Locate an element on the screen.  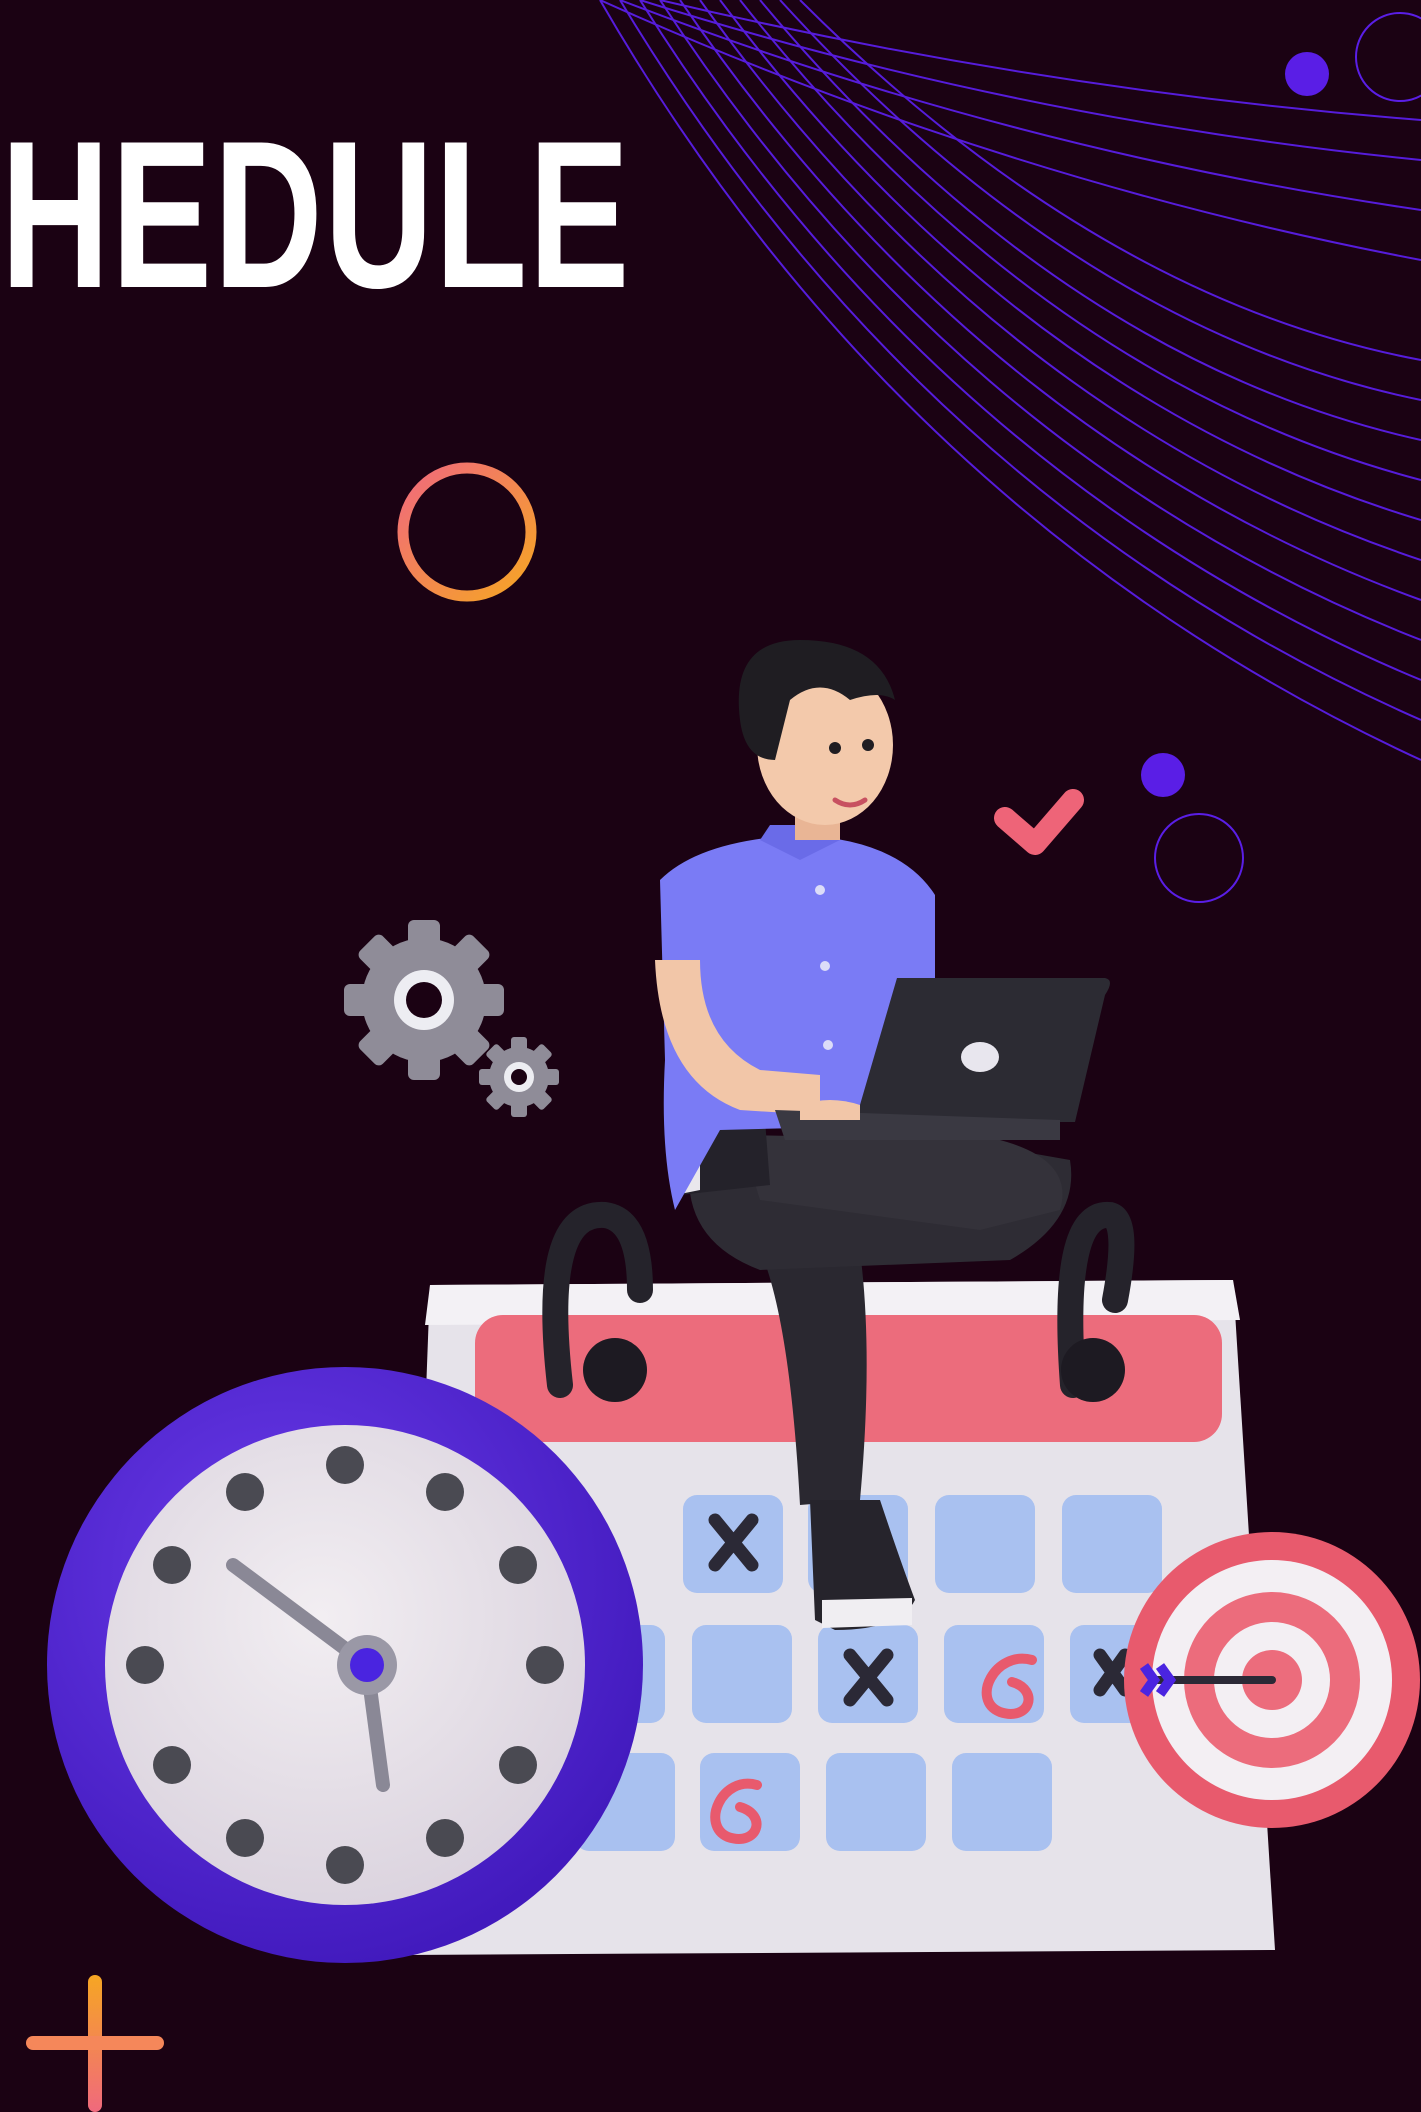
target-icon is located at coordinates (1272, 1680).